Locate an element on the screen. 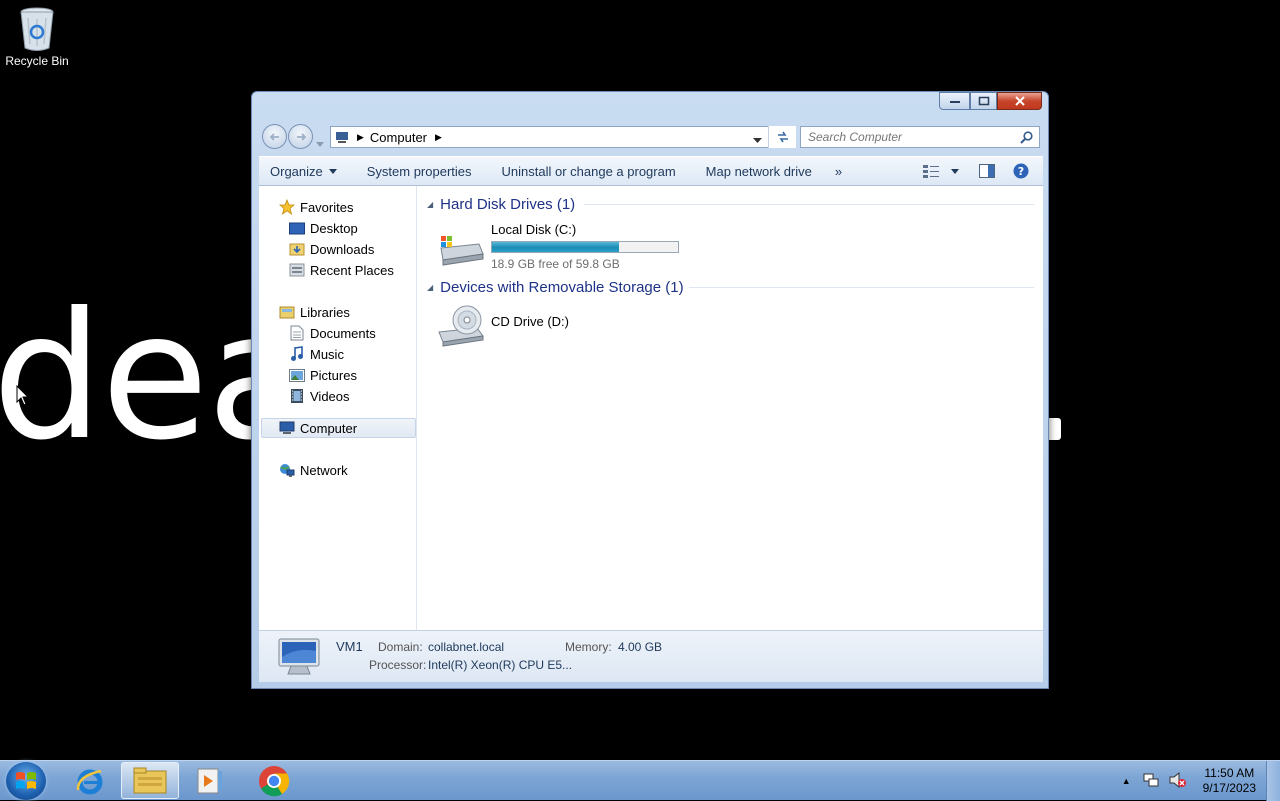 This screenshot has width=1280, height=801. change-view-button is located at coordinates (941, 171).